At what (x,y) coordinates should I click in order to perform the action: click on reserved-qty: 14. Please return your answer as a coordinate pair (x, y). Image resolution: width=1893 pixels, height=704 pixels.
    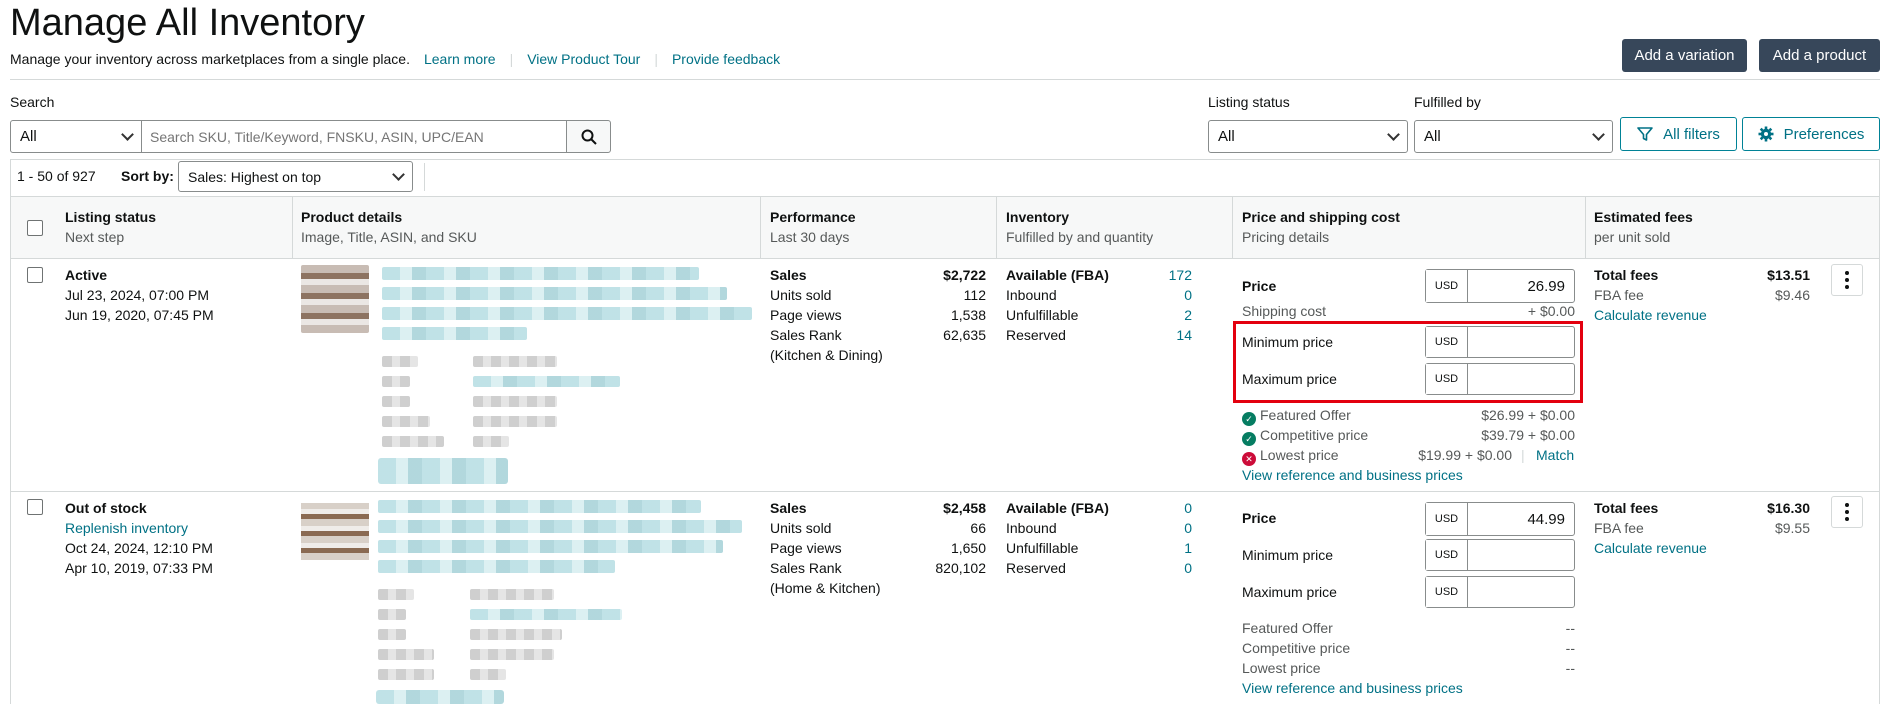
    Looking at the image, I should click on (1184, 335).